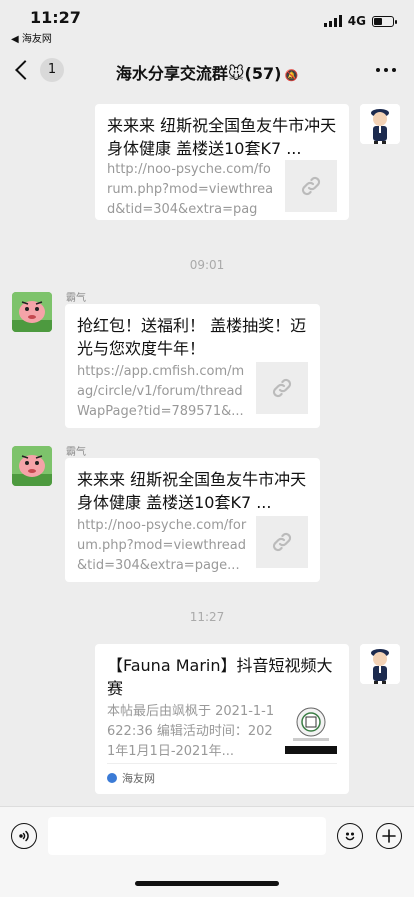 This screenshot has height=897, width=414. I want to click on battery-fill, so click(378, 21).